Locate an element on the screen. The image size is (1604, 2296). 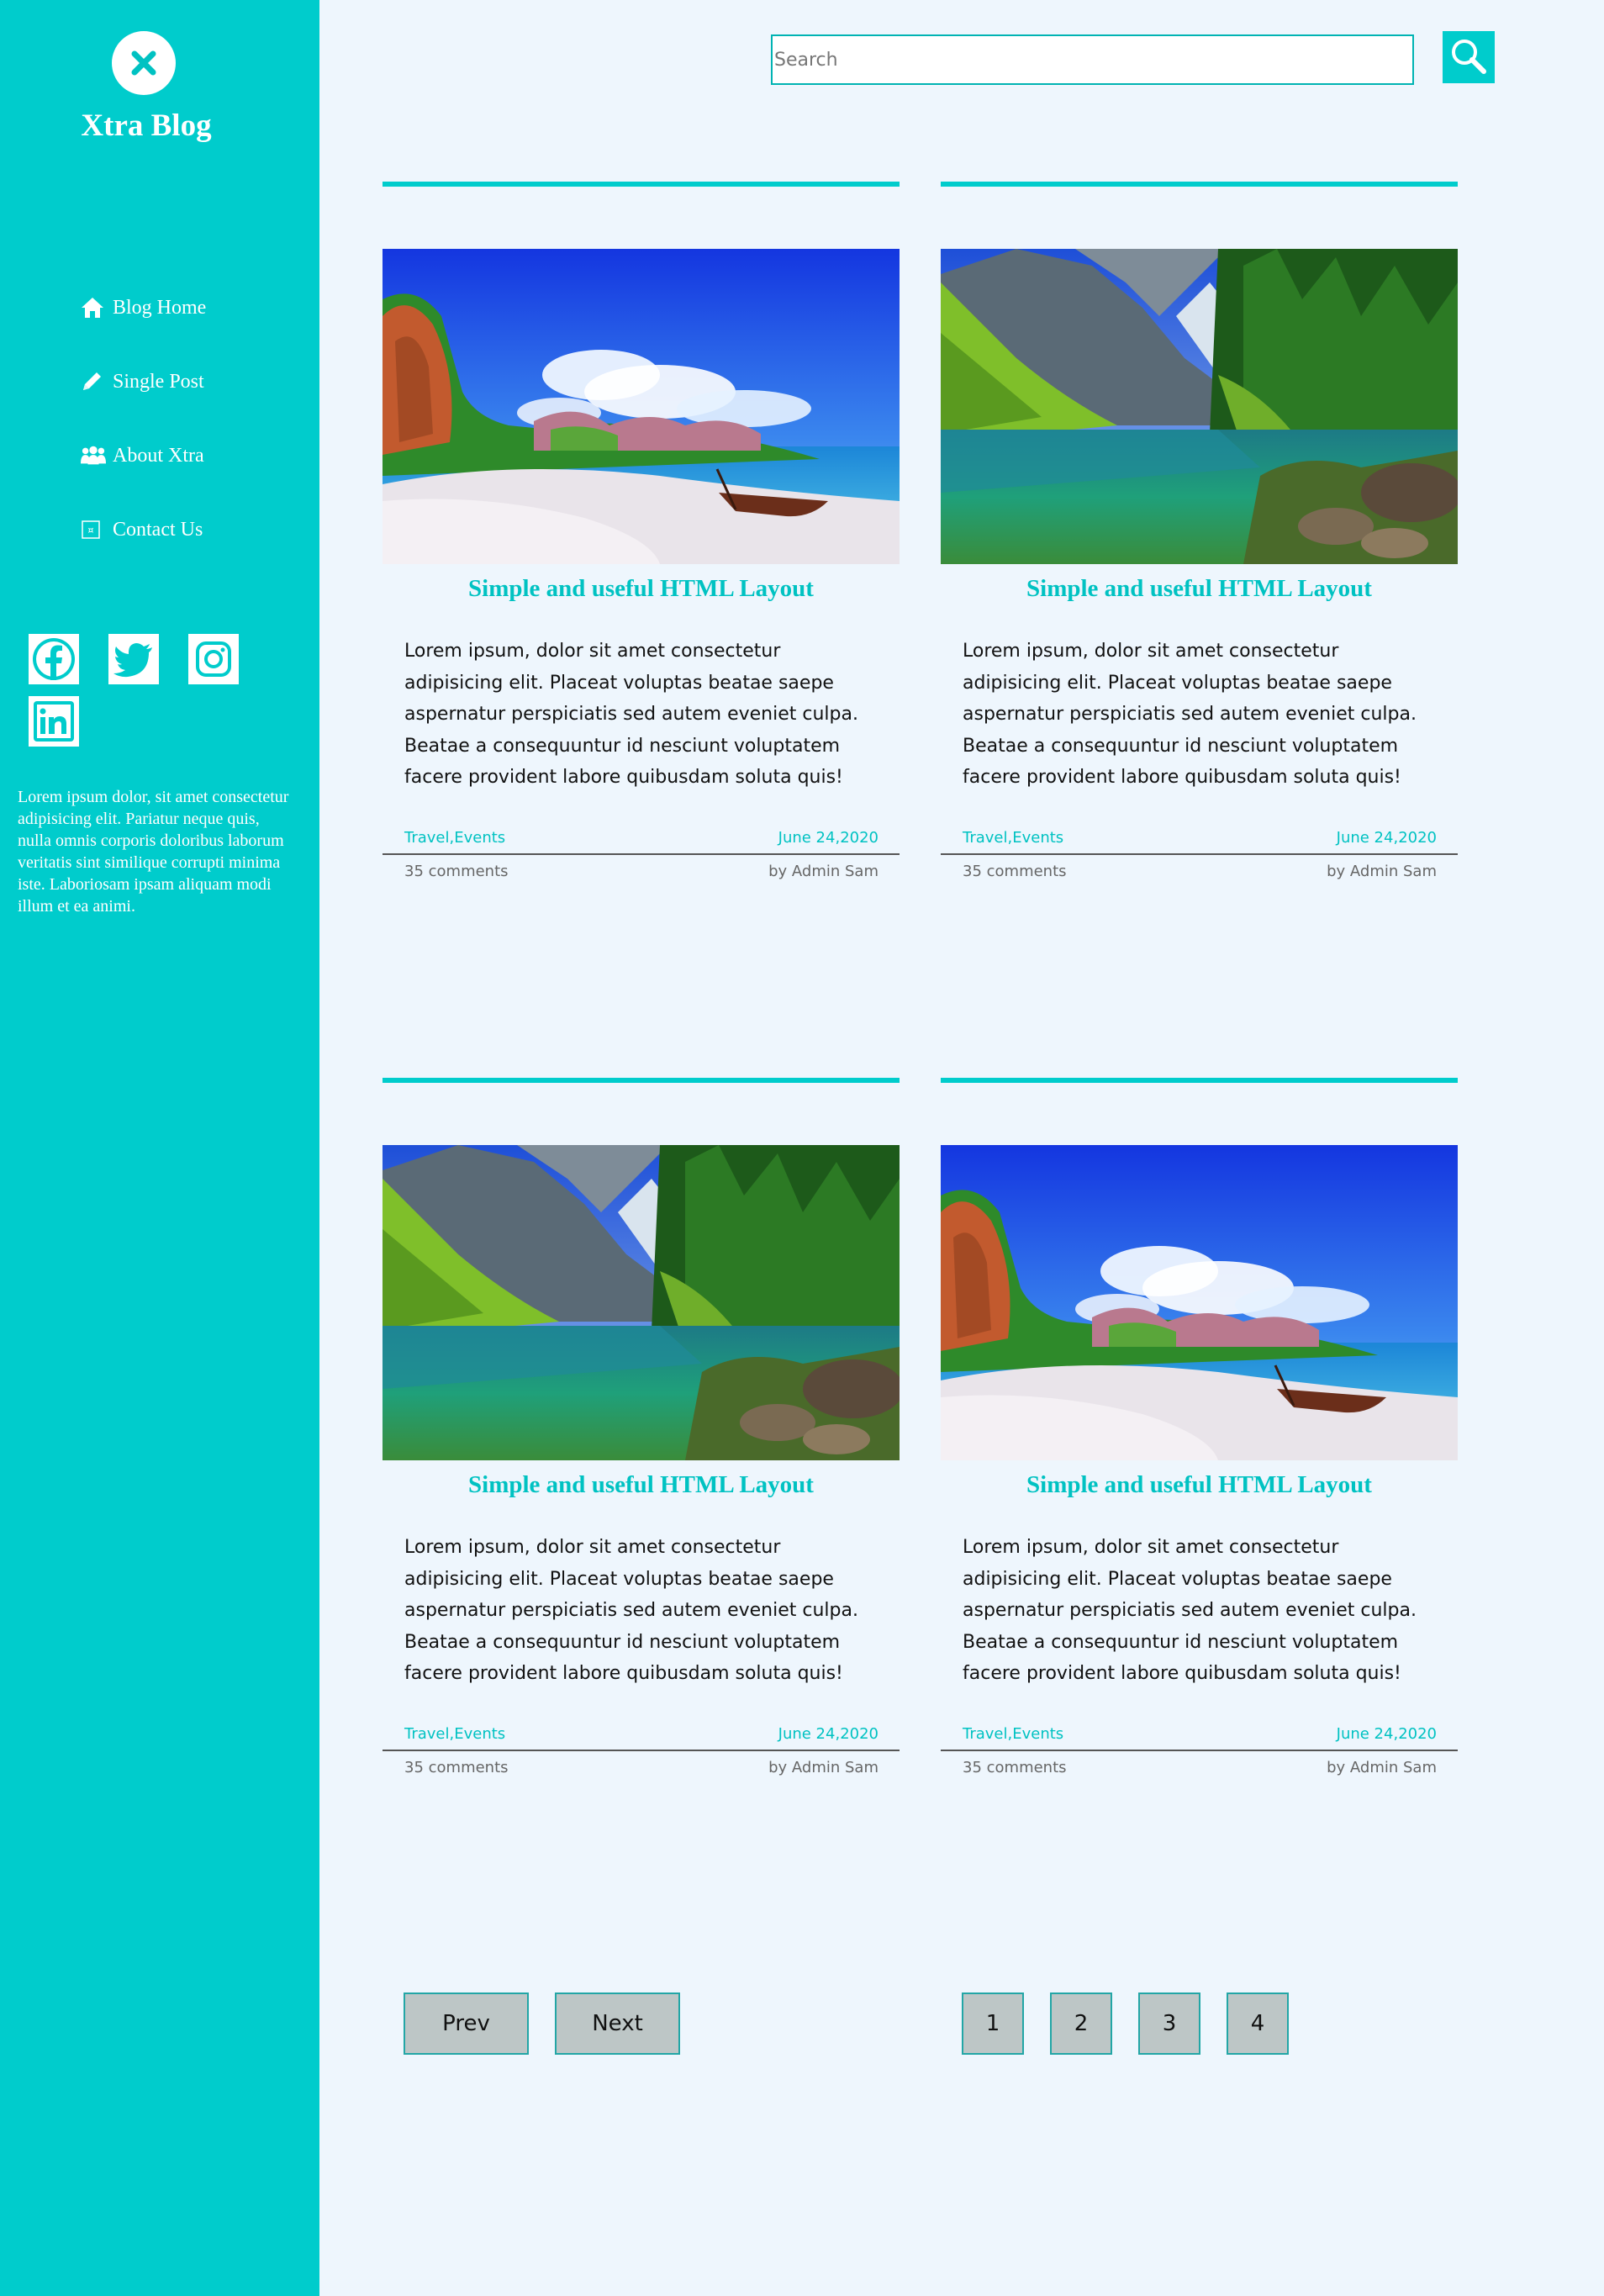
sidebar-item-single-post: Single Post is located at coordinates (143, 382).